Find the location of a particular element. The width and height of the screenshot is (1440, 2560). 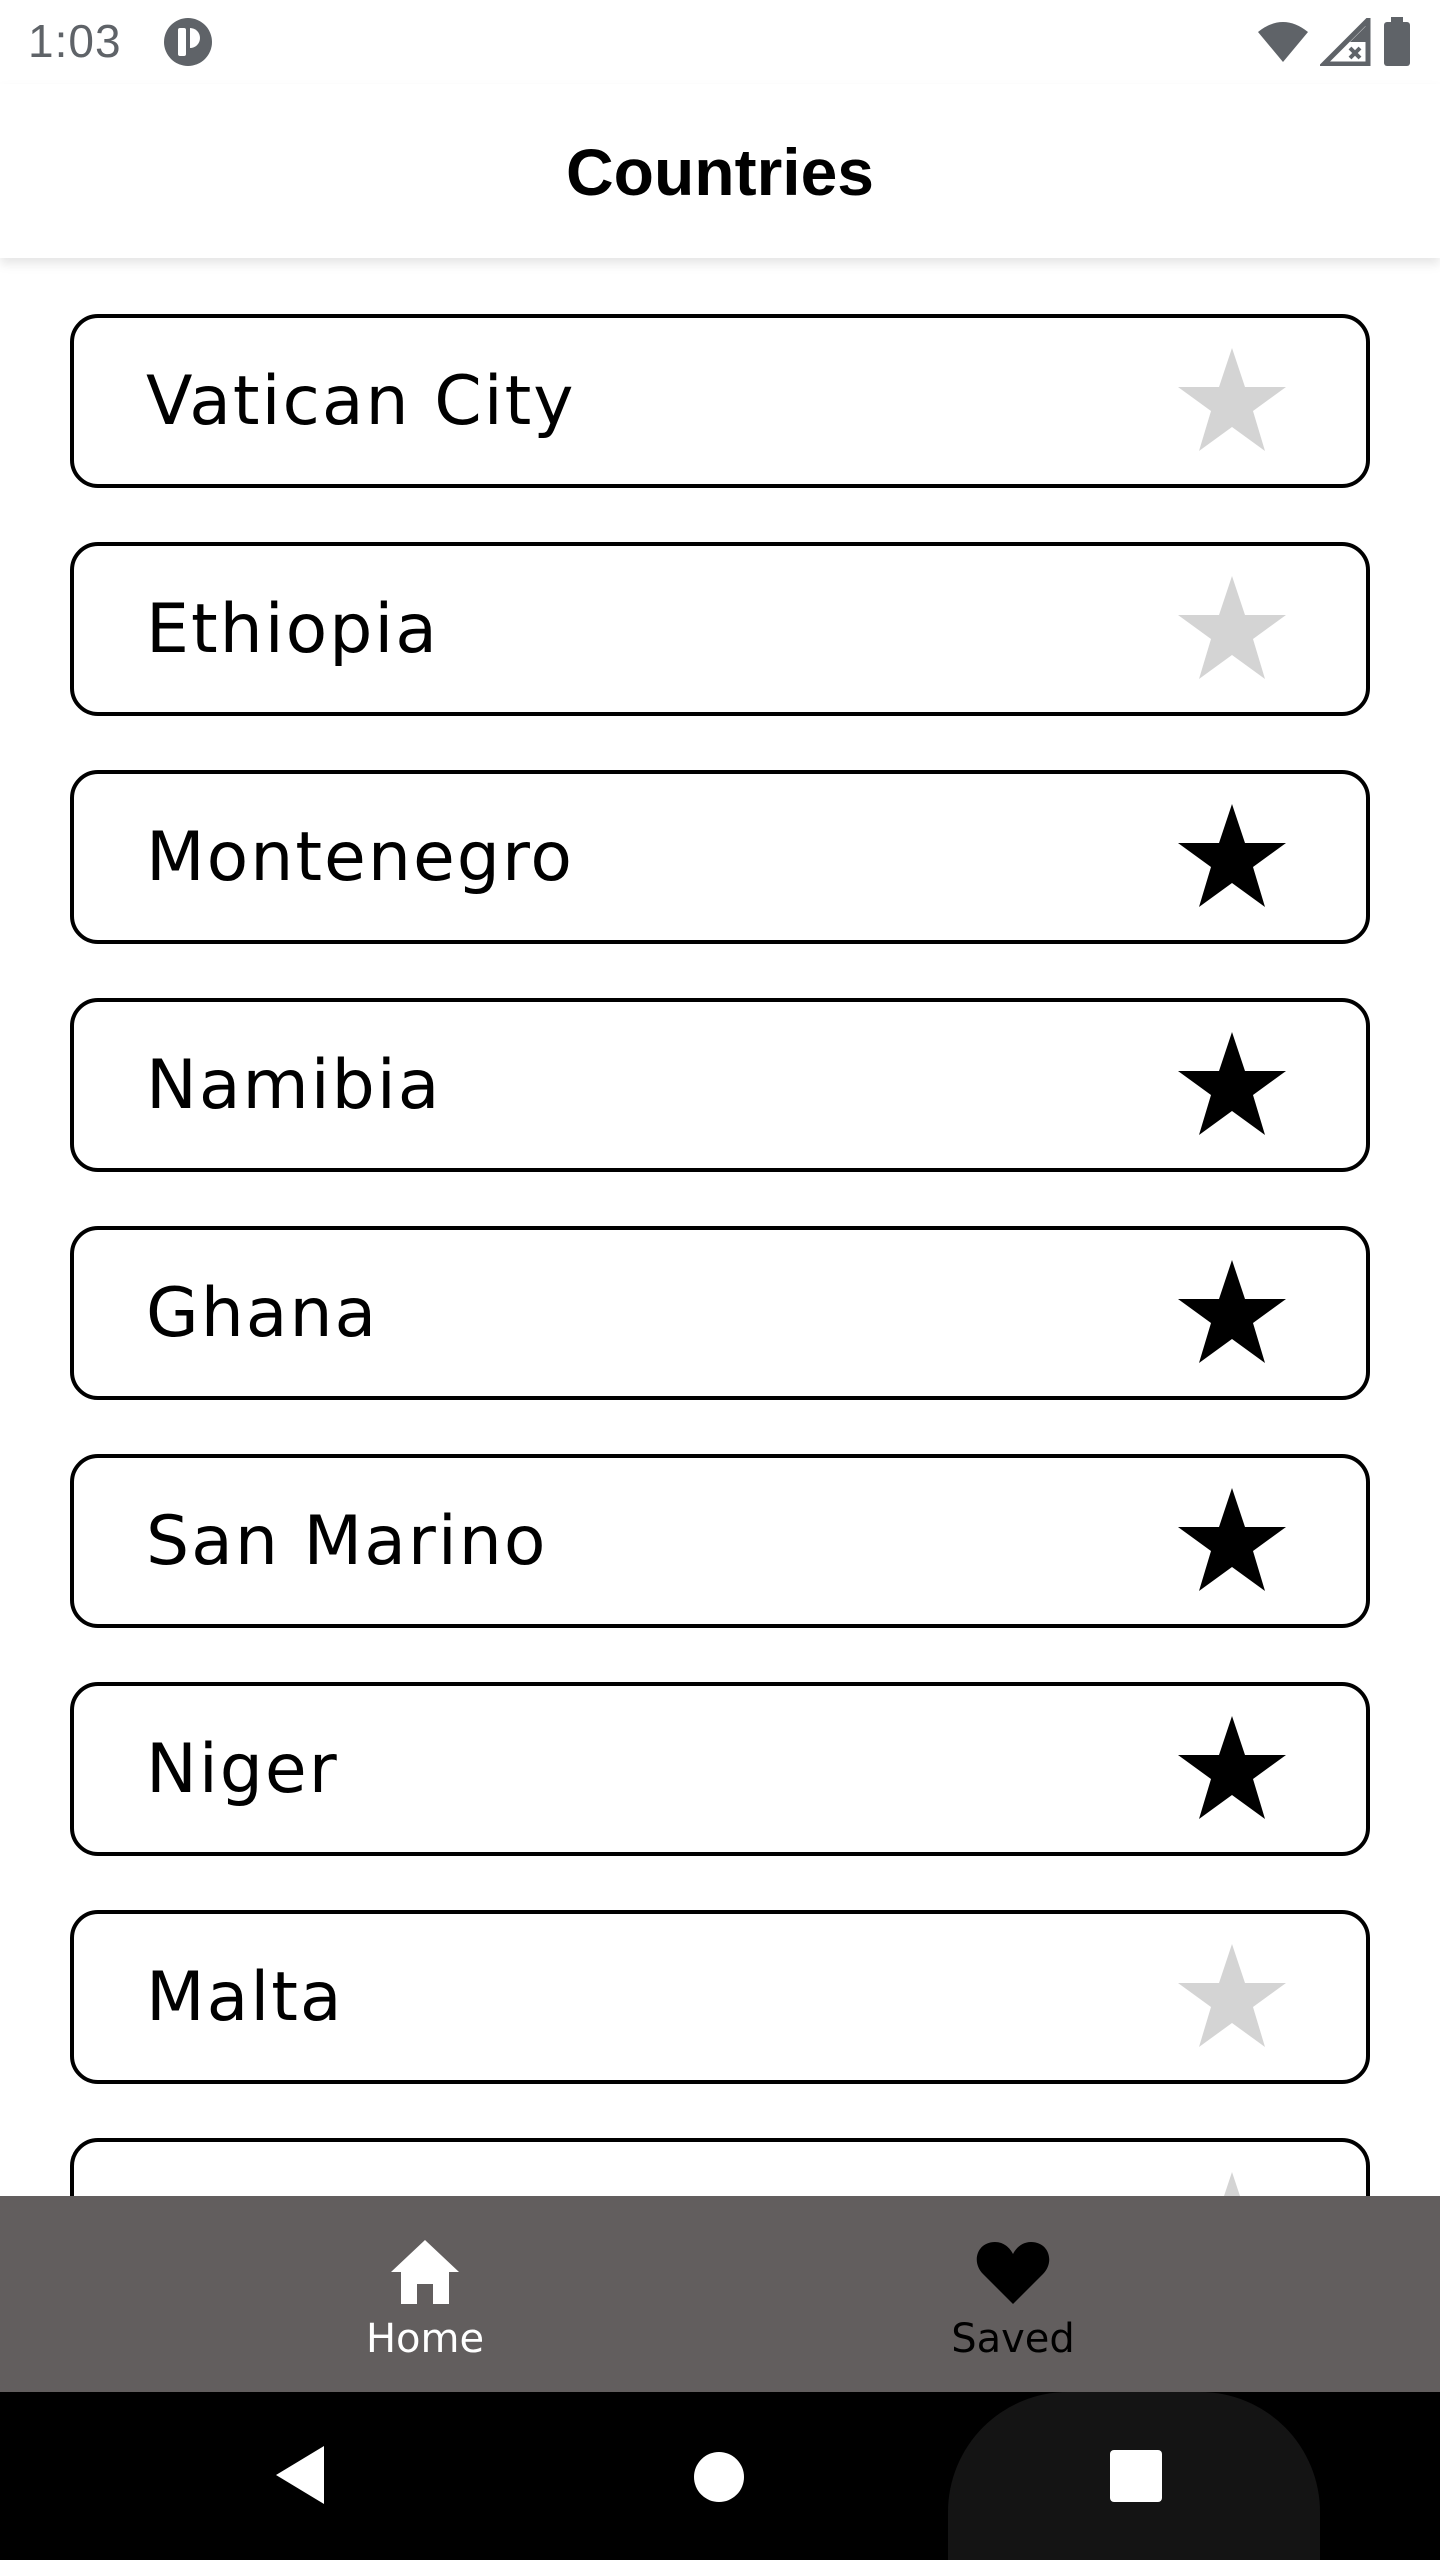

country-name: Niger is located at coordinates (242, 1769).